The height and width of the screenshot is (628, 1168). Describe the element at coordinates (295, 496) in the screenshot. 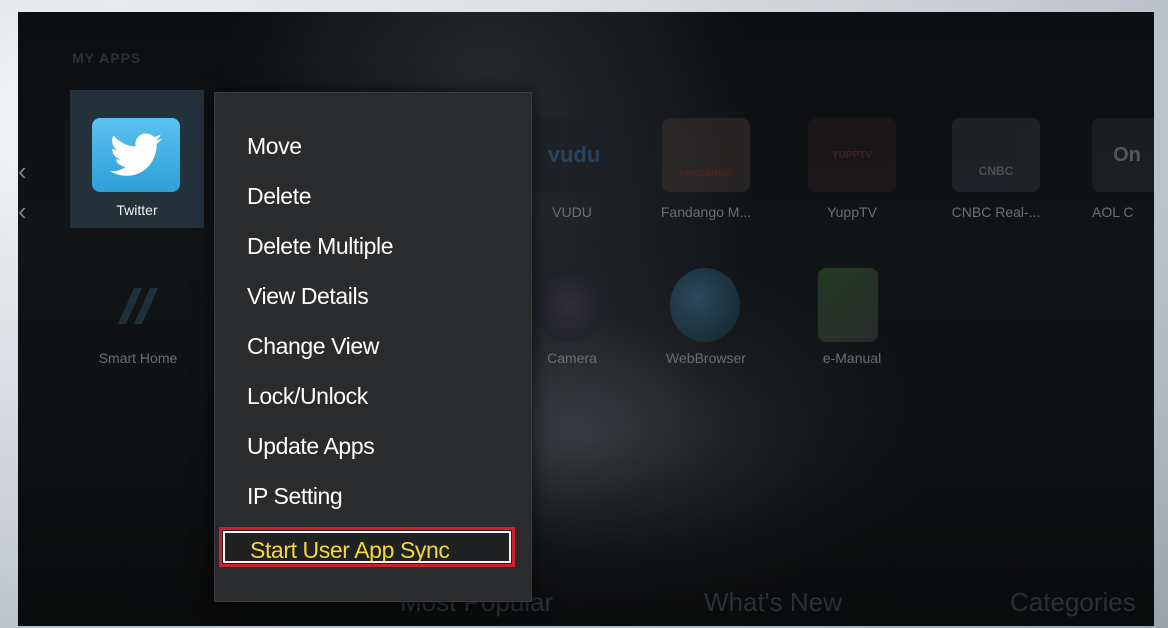

I see `menu-item-ip-setting: IP Setting` at that location.